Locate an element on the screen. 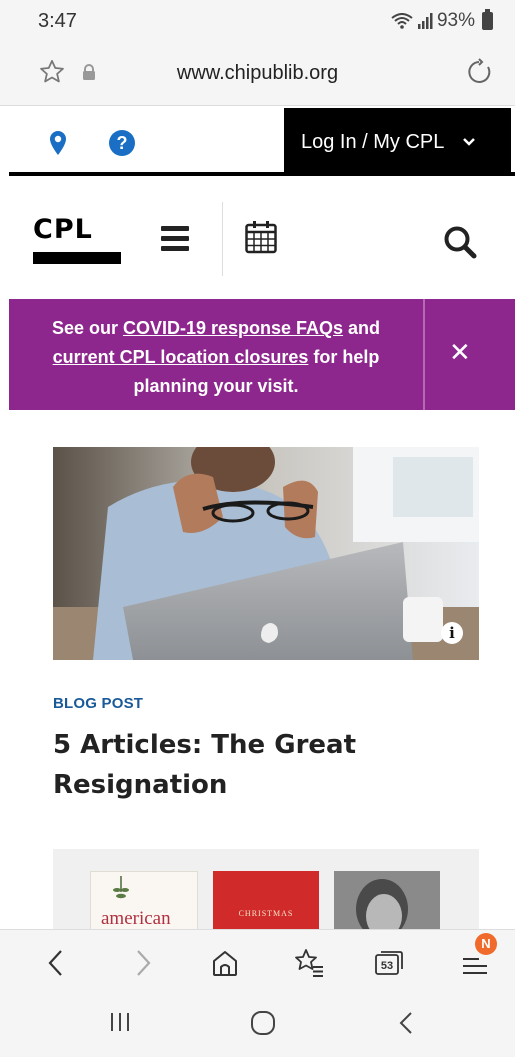  info-icon: i is located at coordinates (452, 633).